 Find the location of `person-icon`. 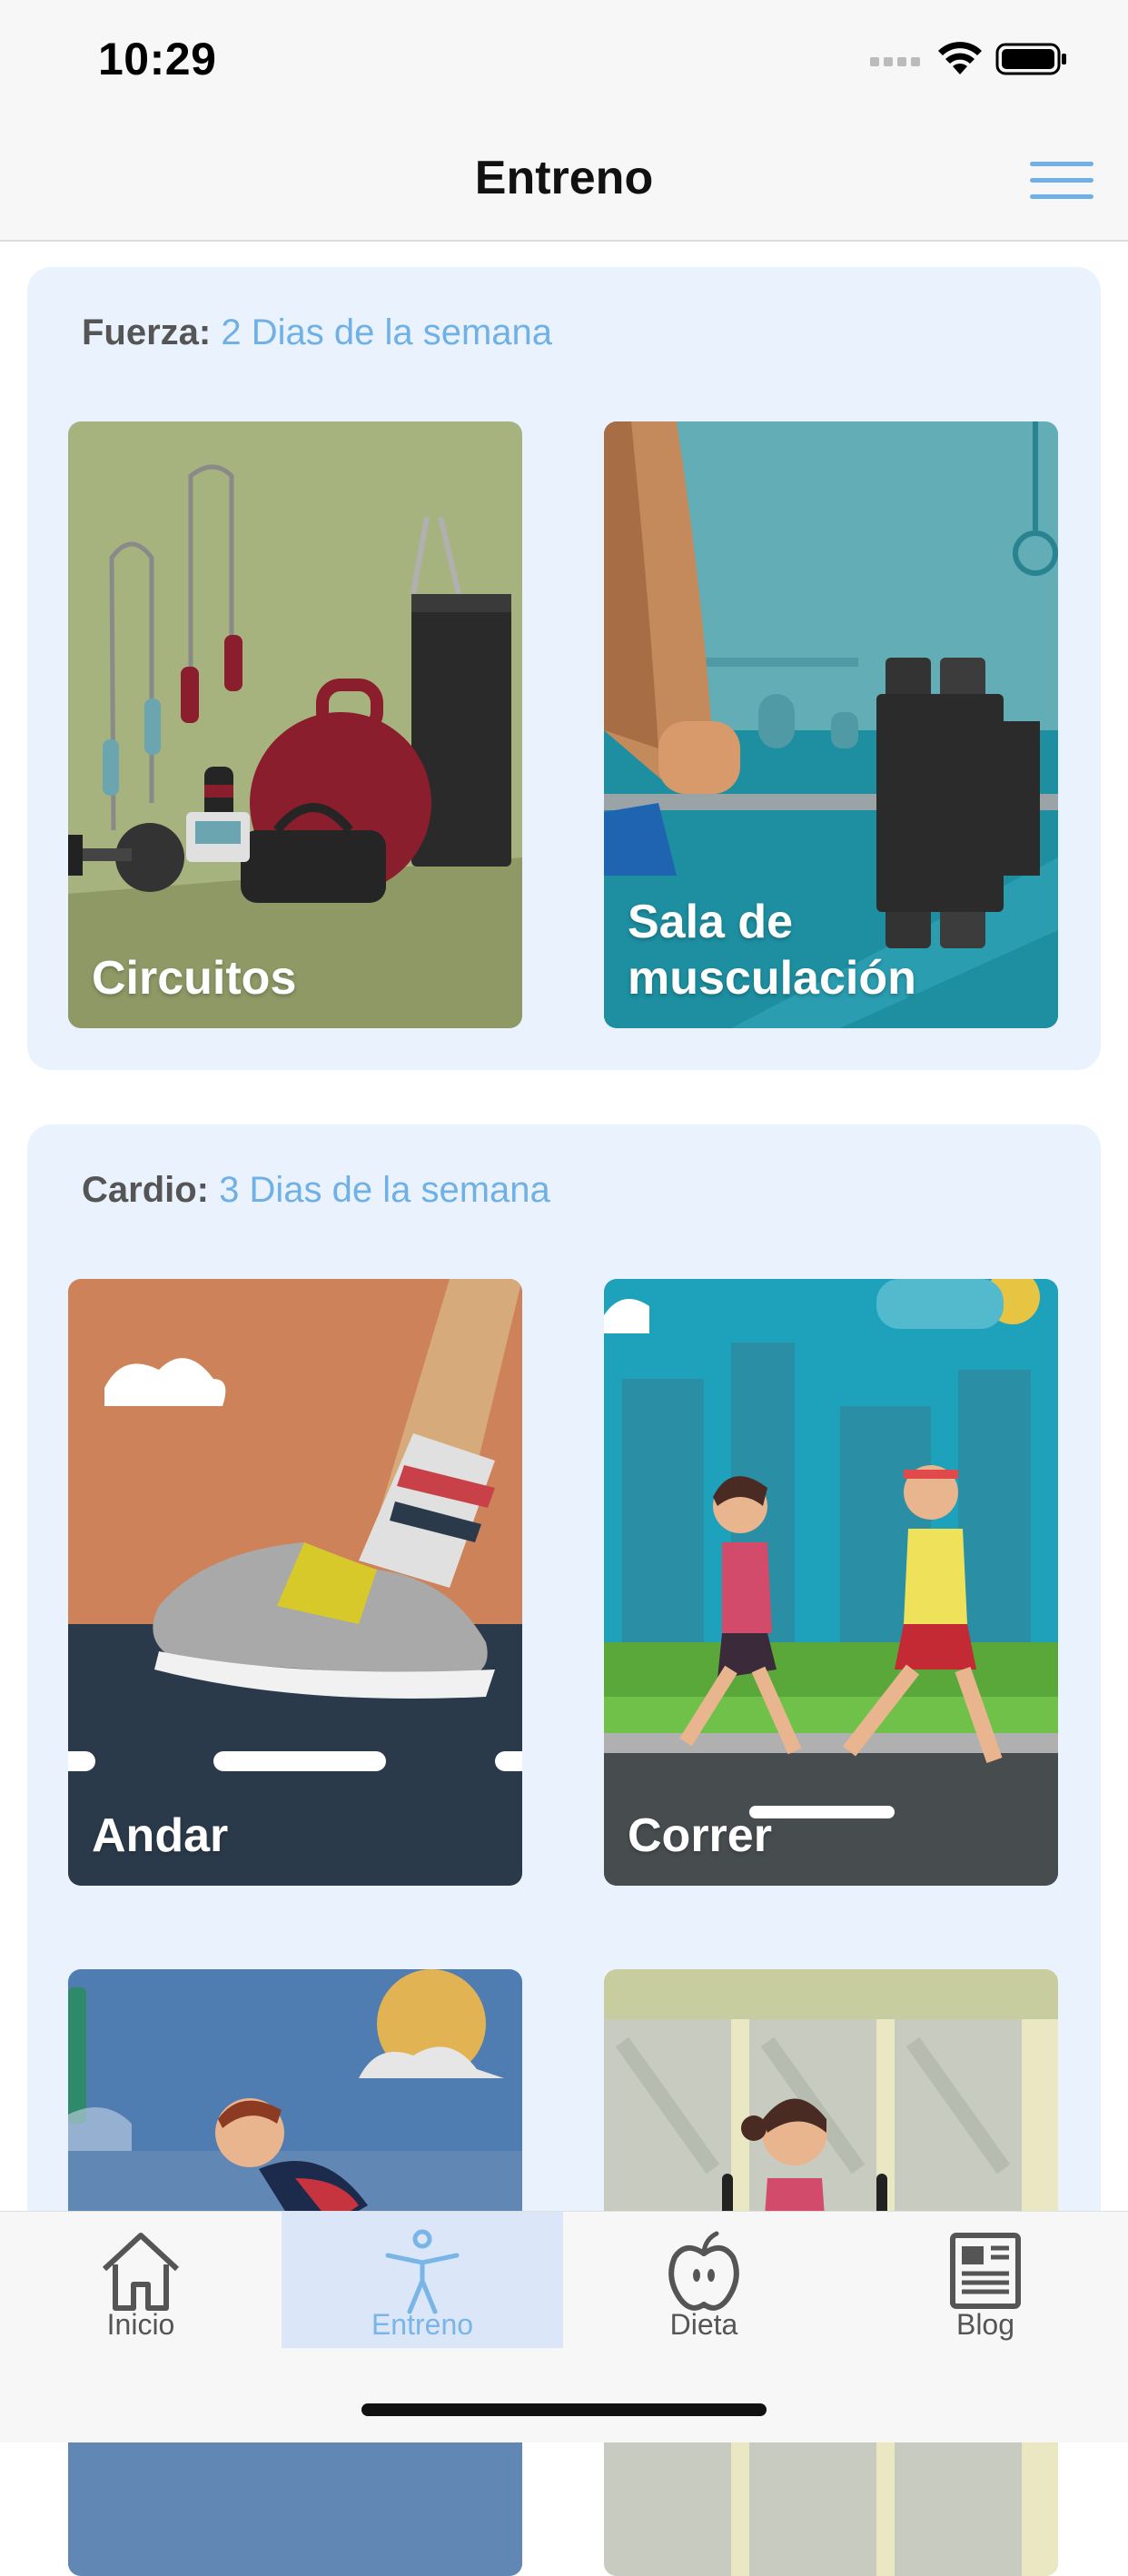

person-icon is located at coordinates (422, 2271).